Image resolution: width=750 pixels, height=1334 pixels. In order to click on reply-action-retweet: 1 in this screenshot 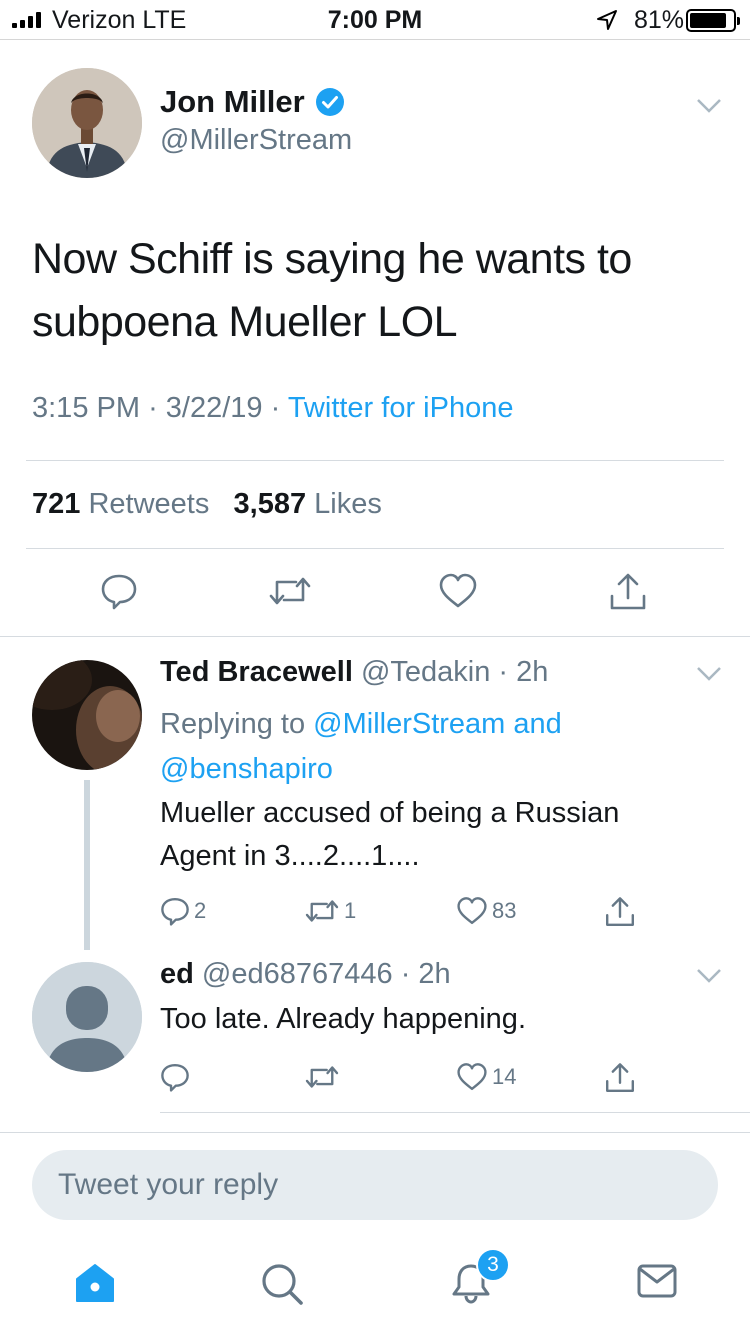, I will do `click(330, 911)`.